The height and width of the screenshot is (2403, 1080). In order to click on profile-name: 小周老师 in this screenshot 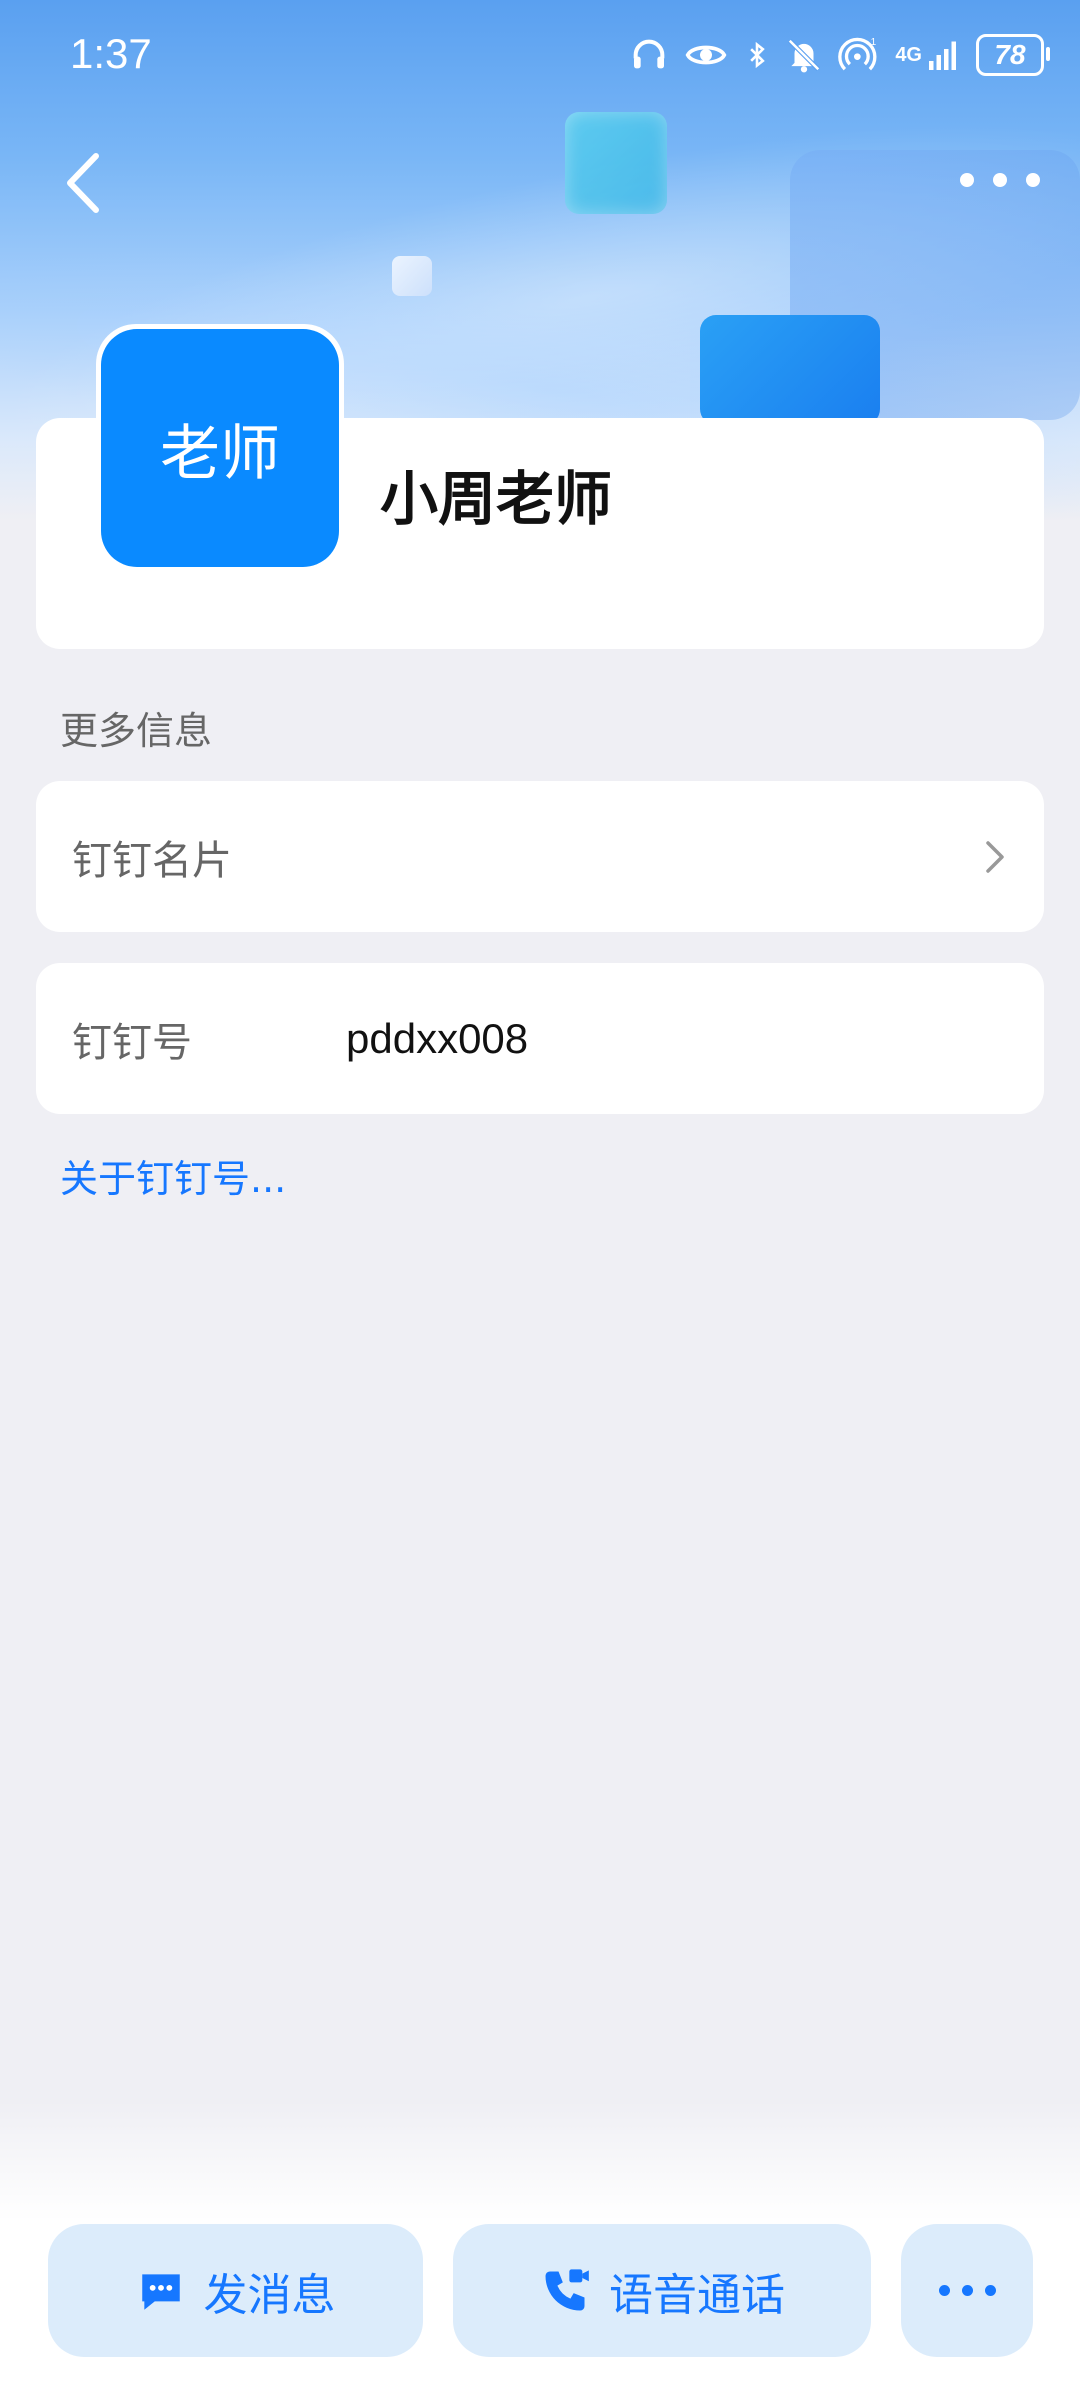, I will do `click(496, 499)`.